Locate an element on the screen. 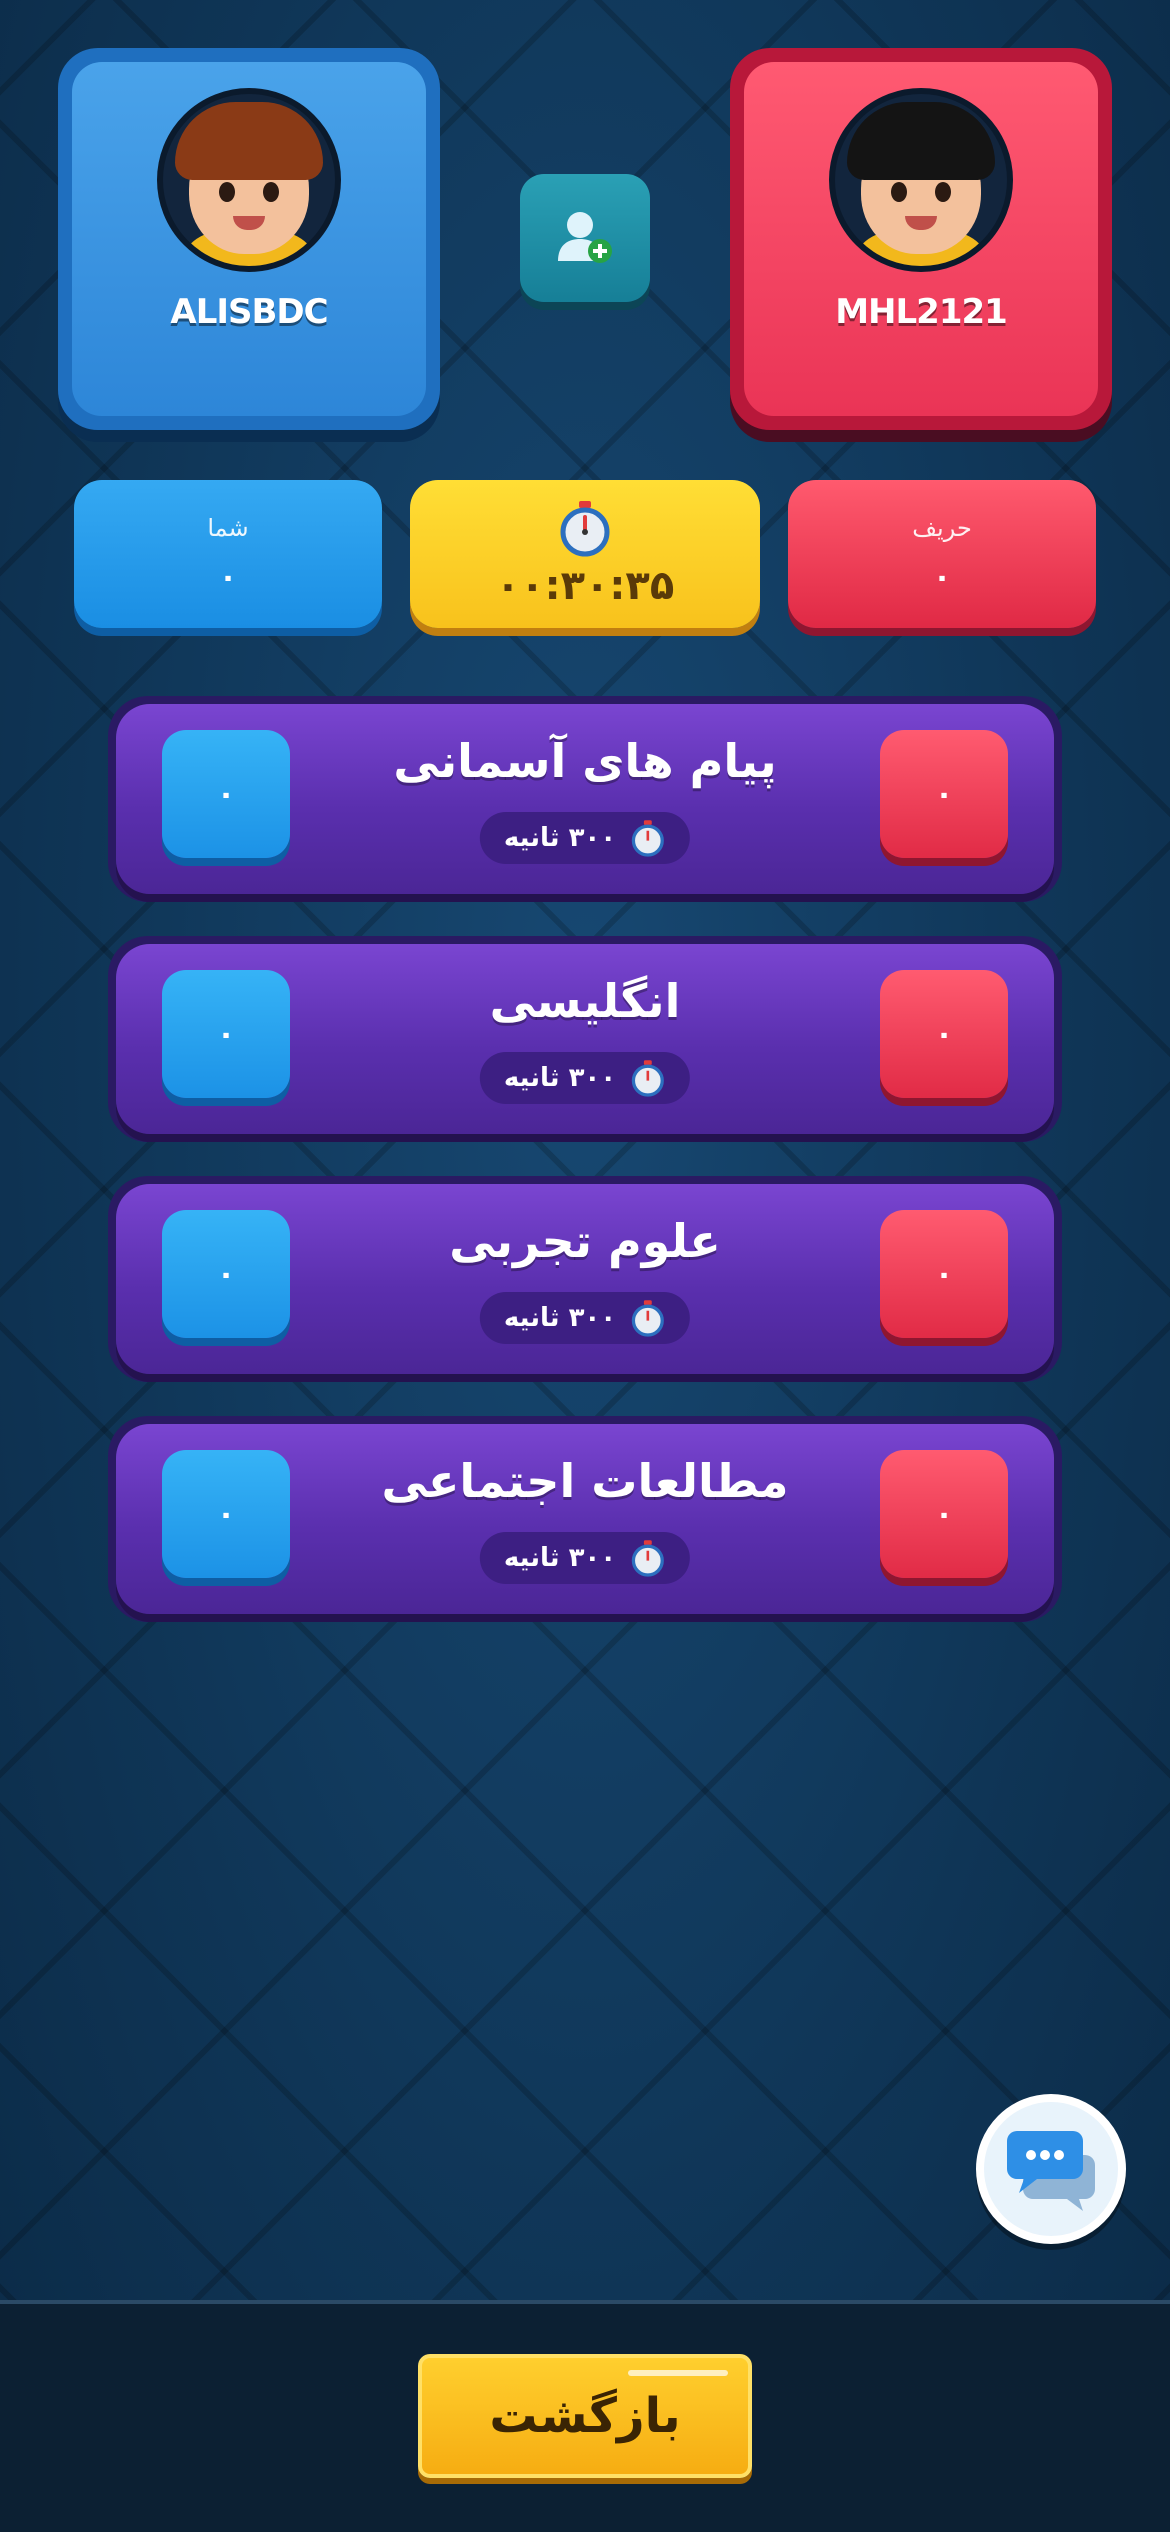 This screenshot has width=1170, height=2532. my-score-label: شما is located at coordinates (228, 527).